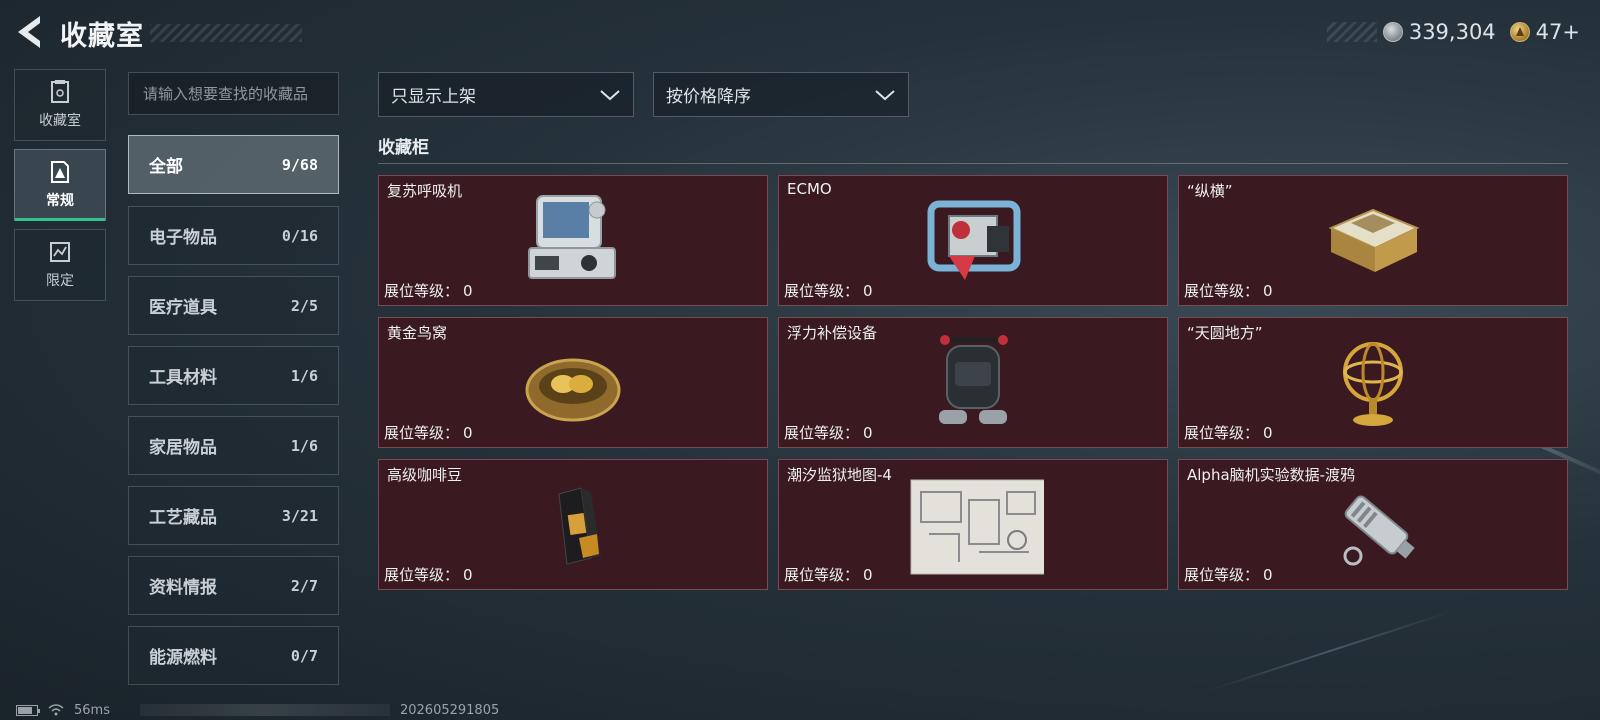 The height and width of the screenshot is (720, 1600). Describe the element at coordinates (233, 93) in the screenshot. I see `search-input` at that location.